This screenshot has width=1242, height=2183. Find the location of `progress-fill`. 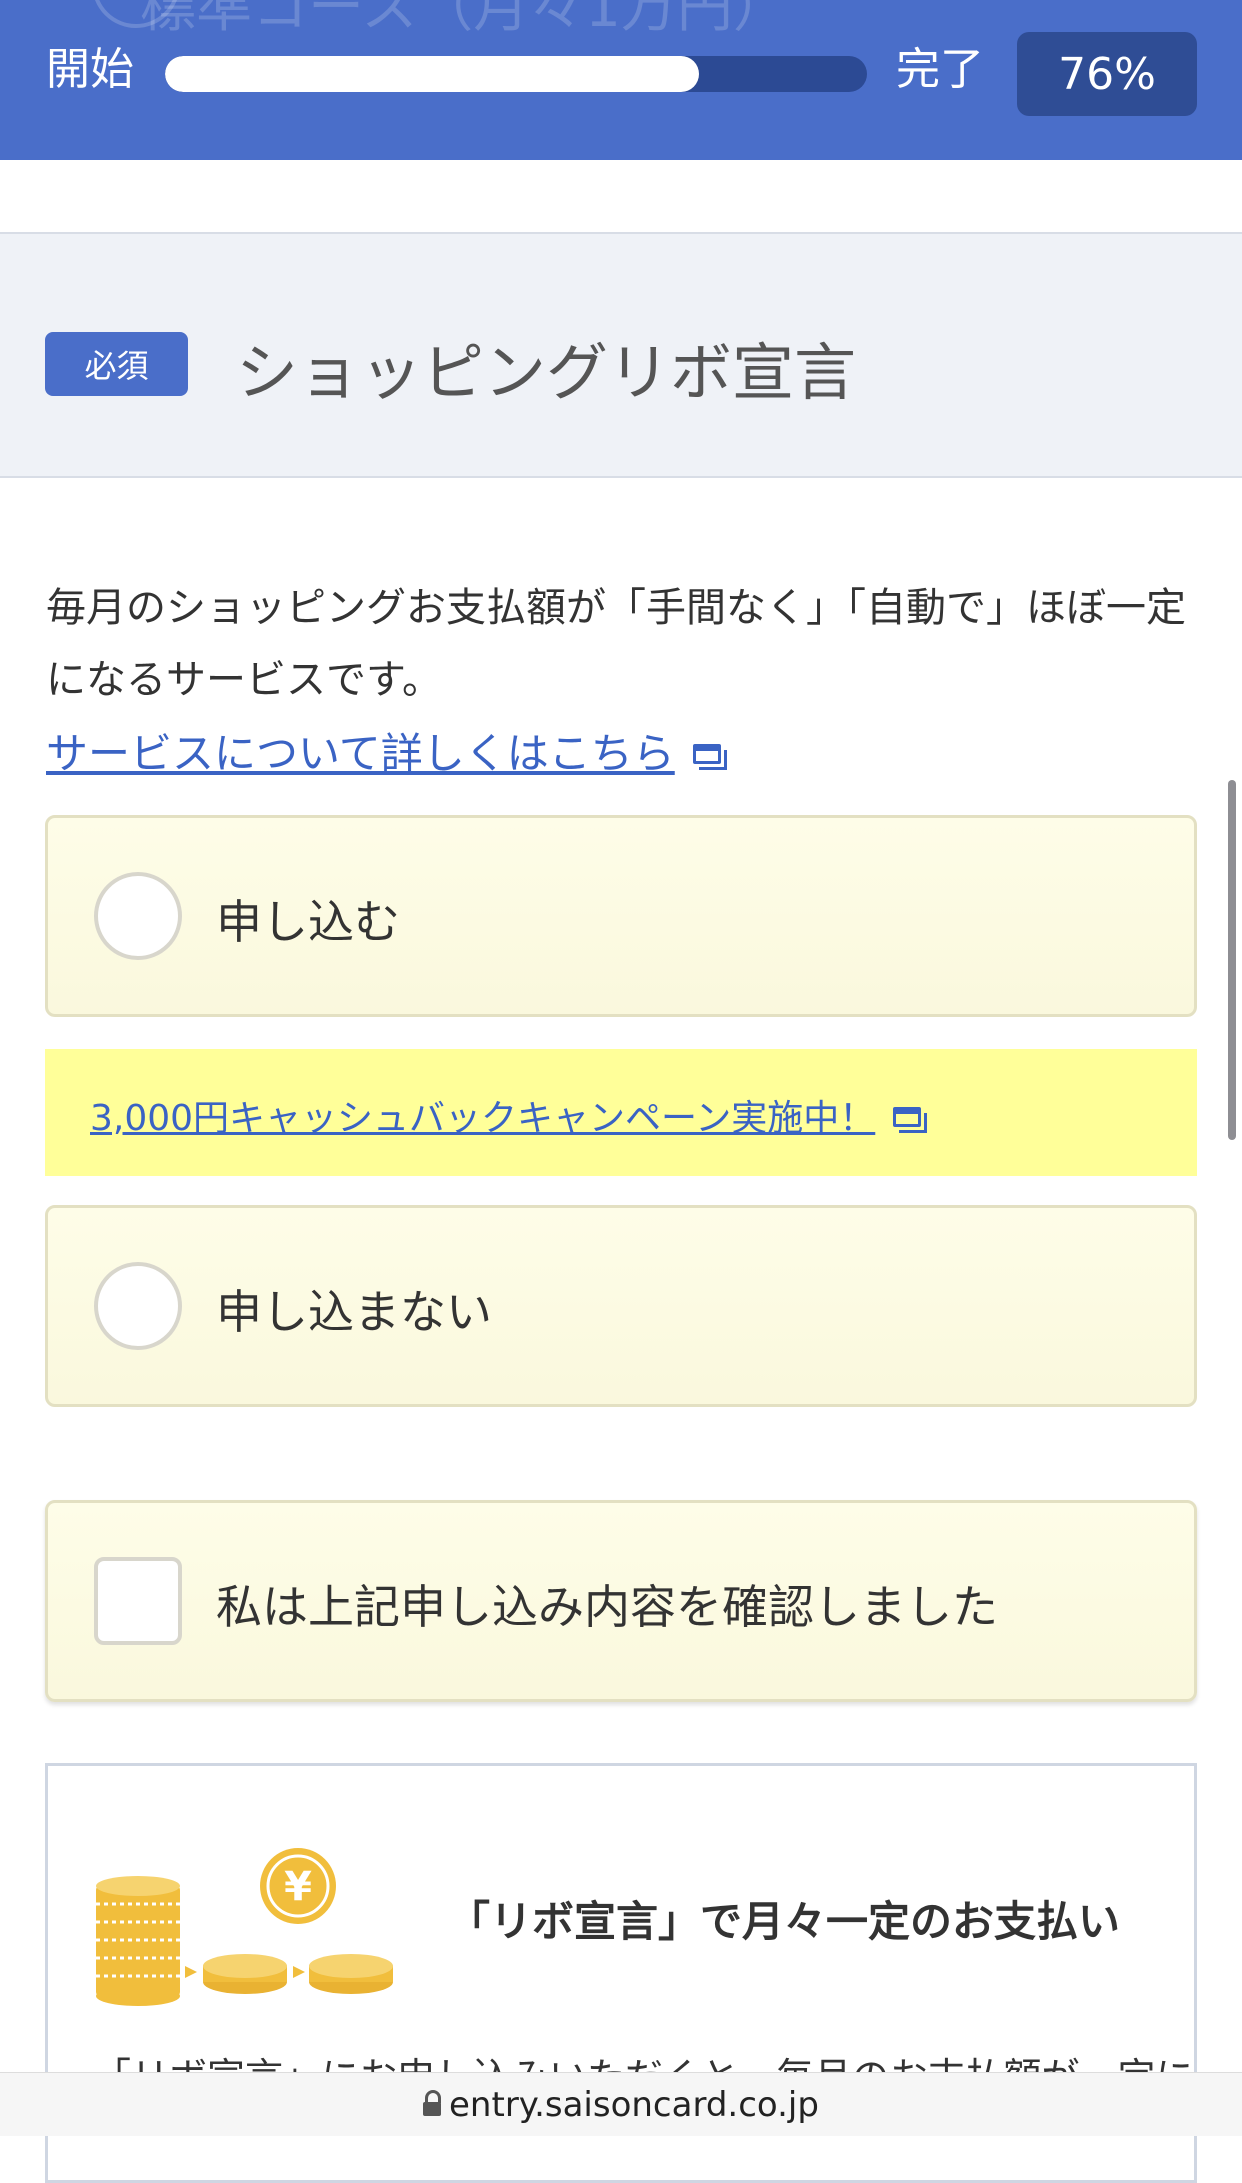

progress-fill is located at coordinates (432, 74).